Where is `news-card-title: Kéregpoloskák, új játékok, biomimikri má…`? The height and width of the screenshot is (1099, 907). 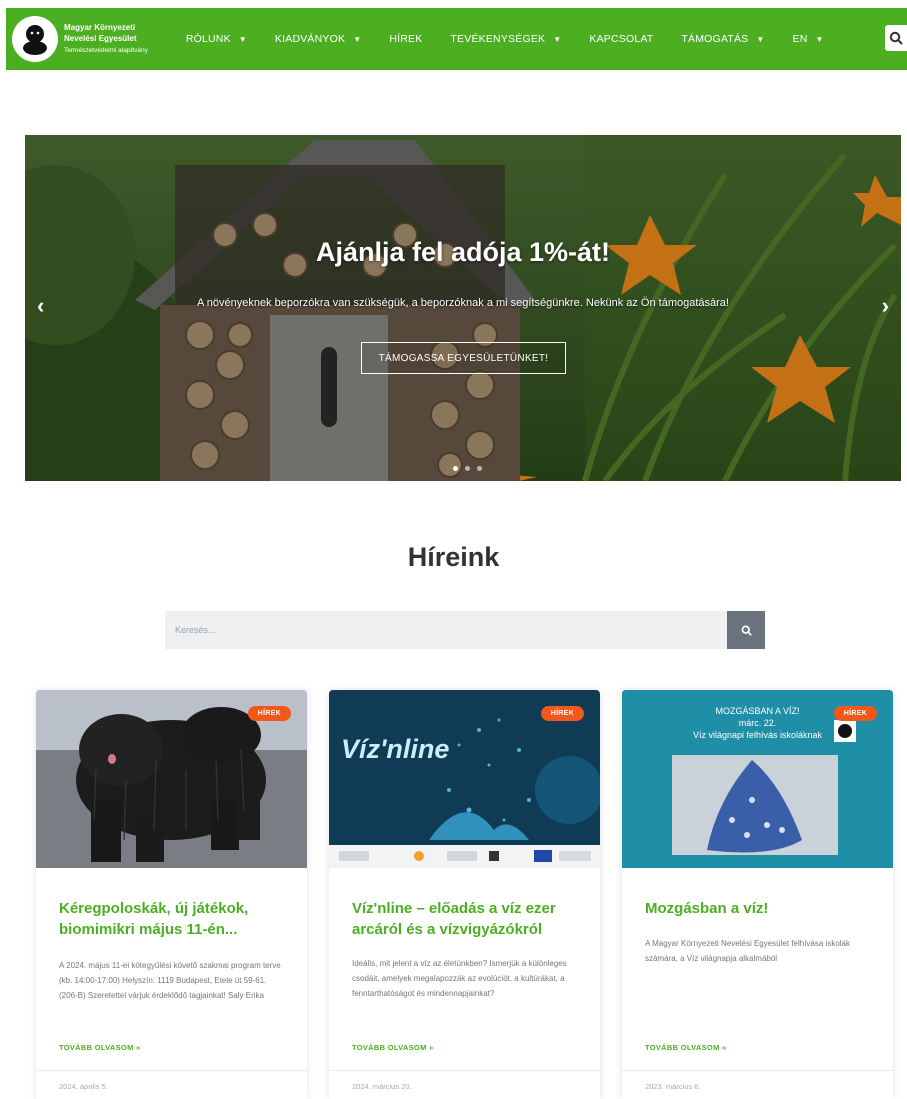 news-card-title: Kéregpoloskák, új játékok, biomimikri má… is located at coordinates (173, 919).